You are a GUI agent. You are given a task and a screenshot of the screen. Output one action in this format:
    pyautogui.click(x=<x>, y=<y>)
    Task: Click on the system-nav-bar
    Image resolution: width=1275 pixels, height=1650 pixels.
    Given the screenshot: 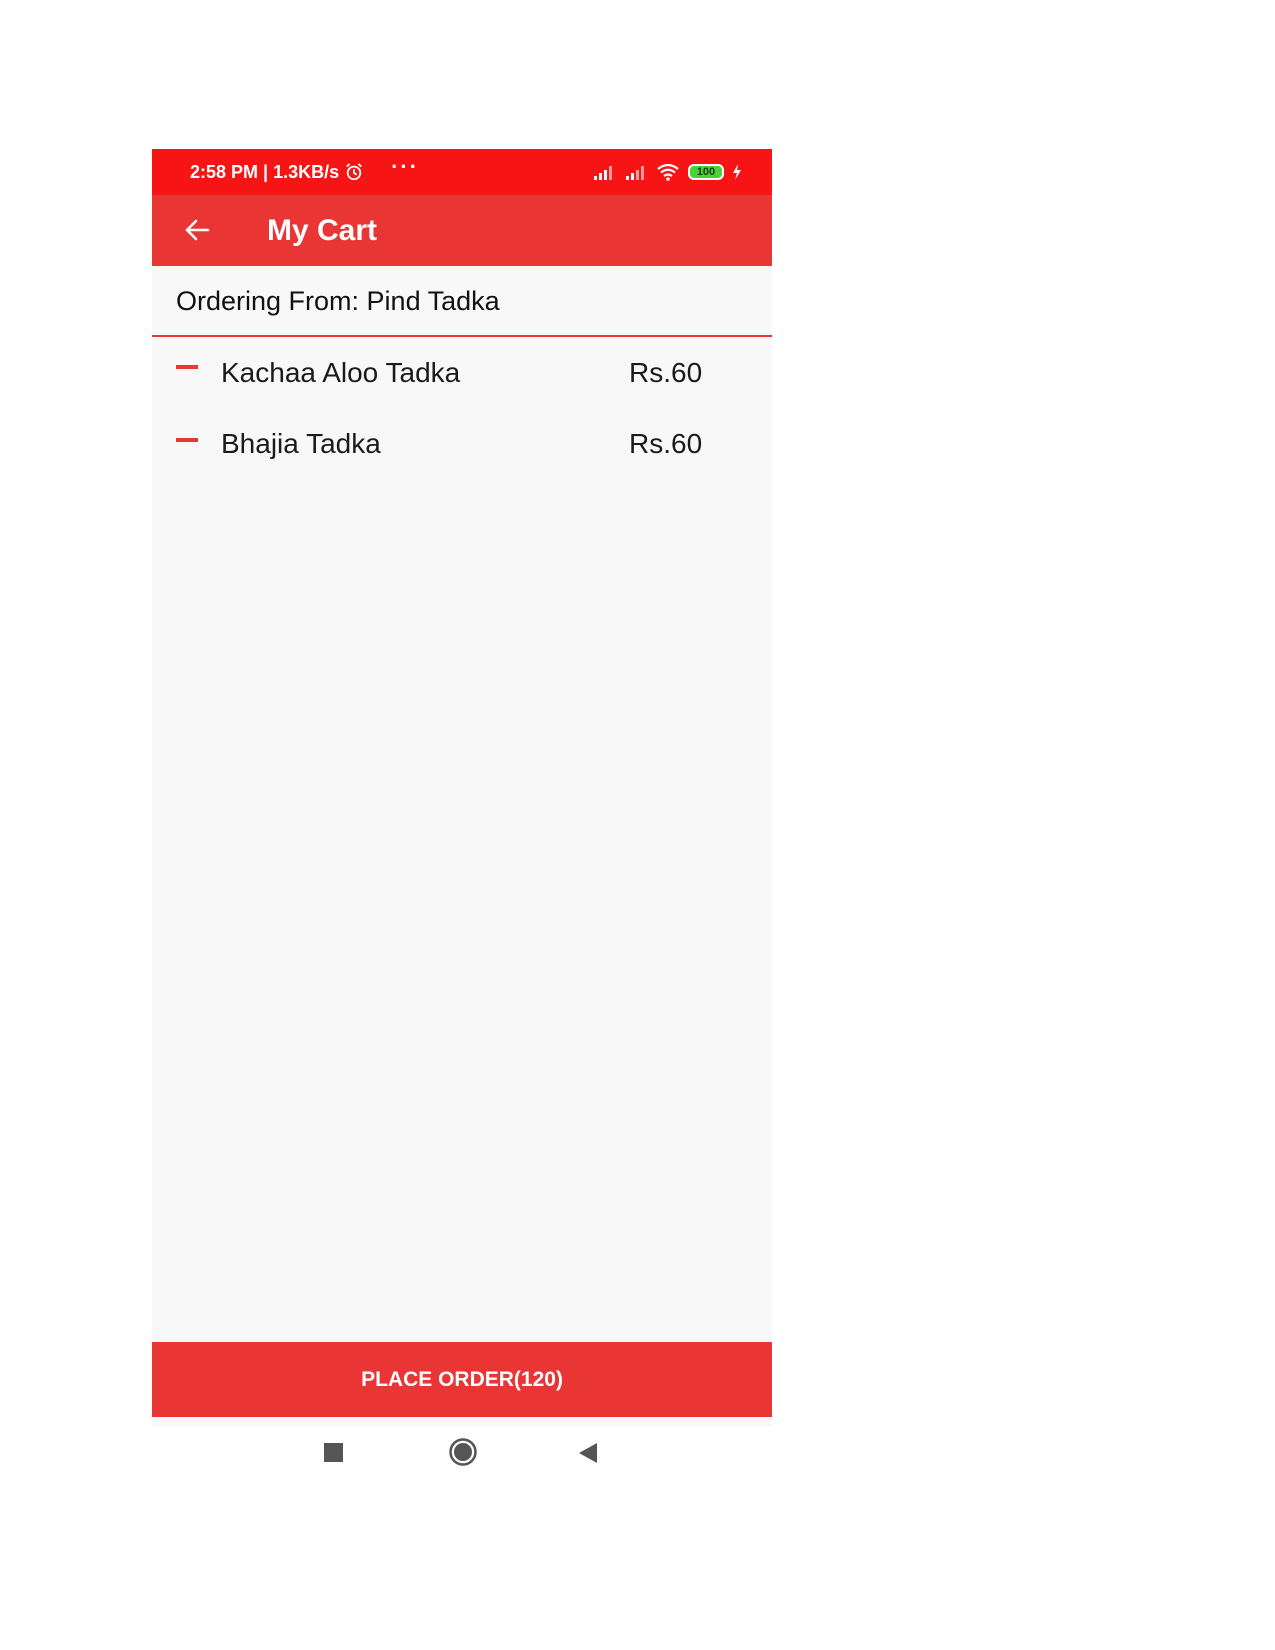 What is the action you would take?
    pyautogui.click(x=462, y=1456)
    